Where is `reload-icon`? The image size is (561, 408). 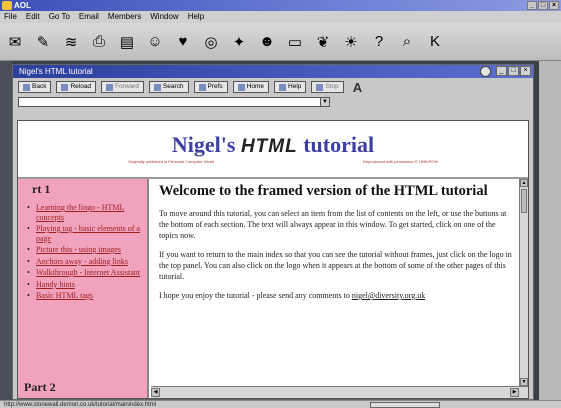
reload-icon is located at coordinates (65, 87).